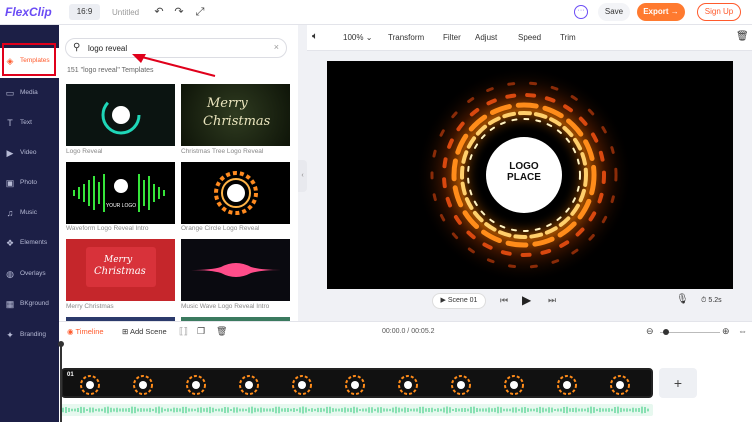  Describe the element at coordinates (28, 212) in the screenshot. I see `sidebar-item-label: Music` at that location.